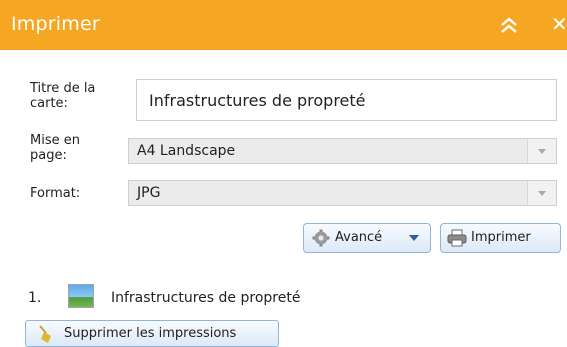 This screenshot has height=347, width=567. What do you see at coordinates (149, 193) in the screenshot?
I see `format-select-value: JPG` at bounding box center [149, 193].